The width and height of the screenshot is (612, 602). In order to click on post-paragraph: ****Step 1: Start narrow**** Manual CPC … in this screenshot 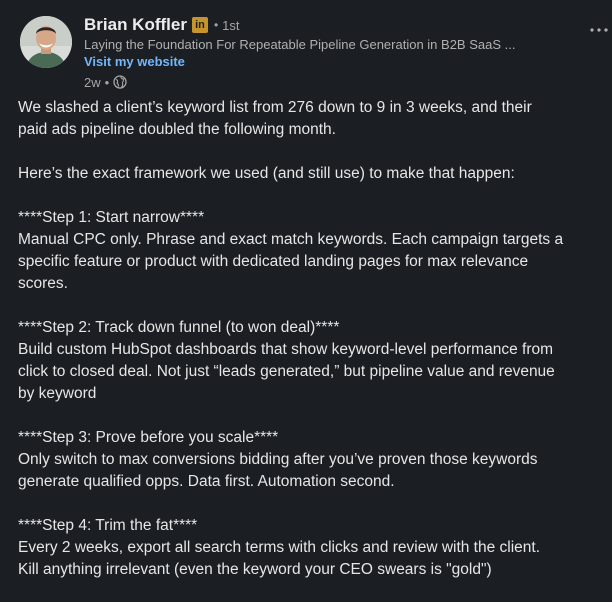, I will do `click(308, 251)`.